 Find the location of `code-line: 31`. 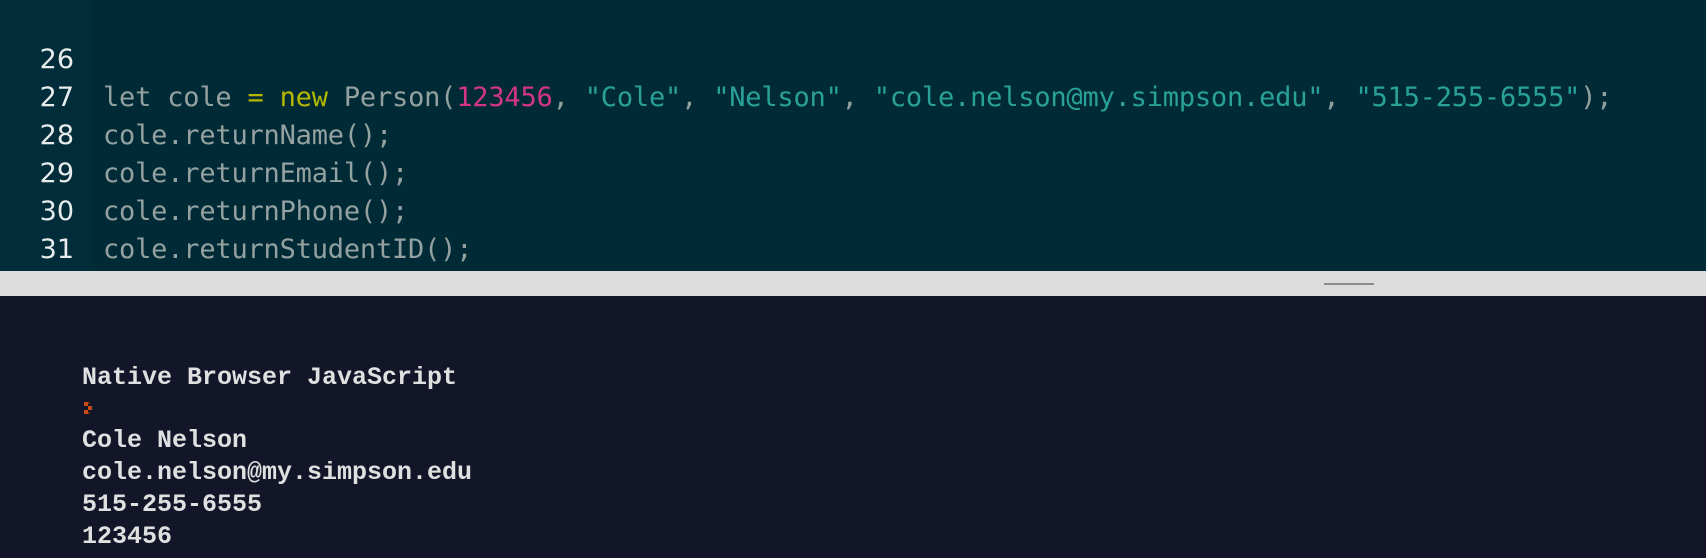

code-line: 31 is located at coordinates (853, 229).